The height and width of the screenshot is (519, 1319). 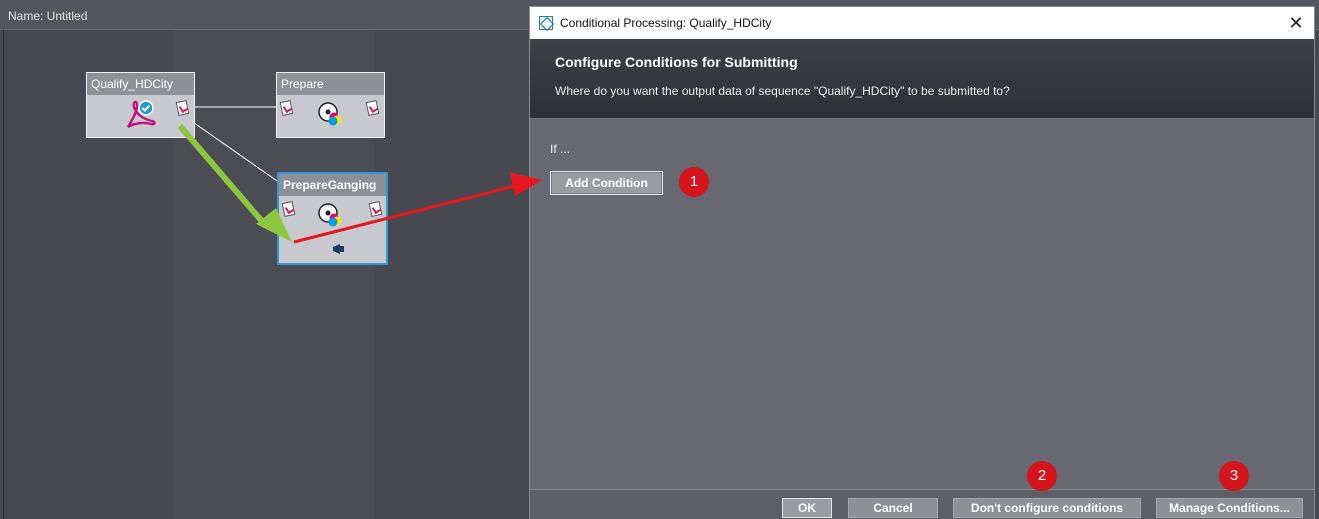 I want to click on workflow-node-prepare-ganging: PrepareGanging, so click(x=332, y=218).